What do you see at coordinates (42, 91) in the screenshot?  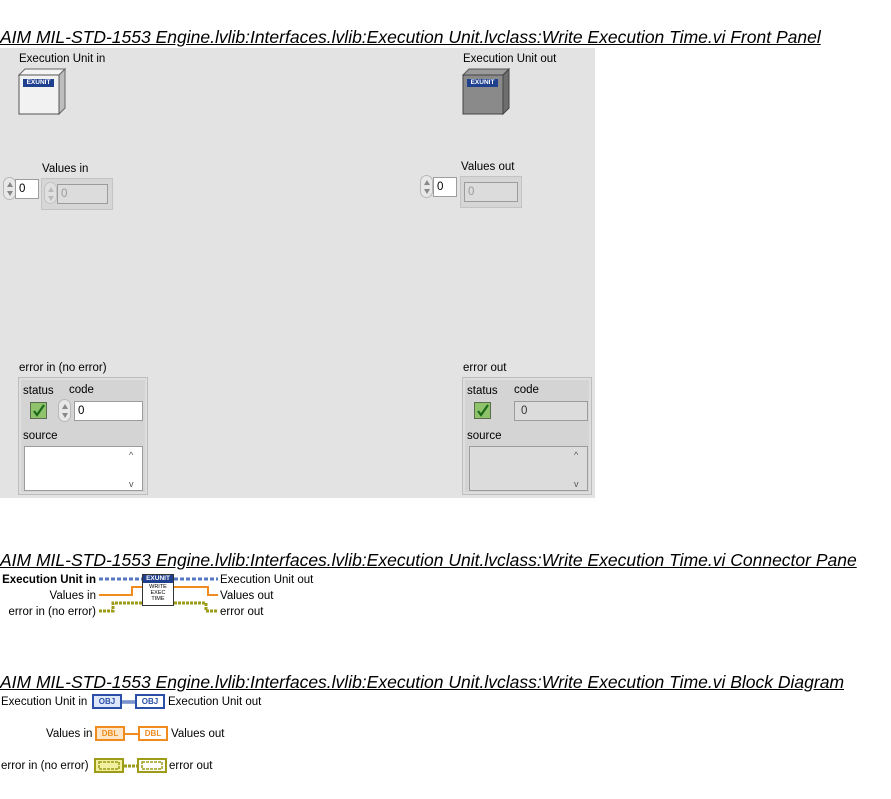 I see `exec-unit-in-control: EXUNIT` at bounding box center [42, 91].